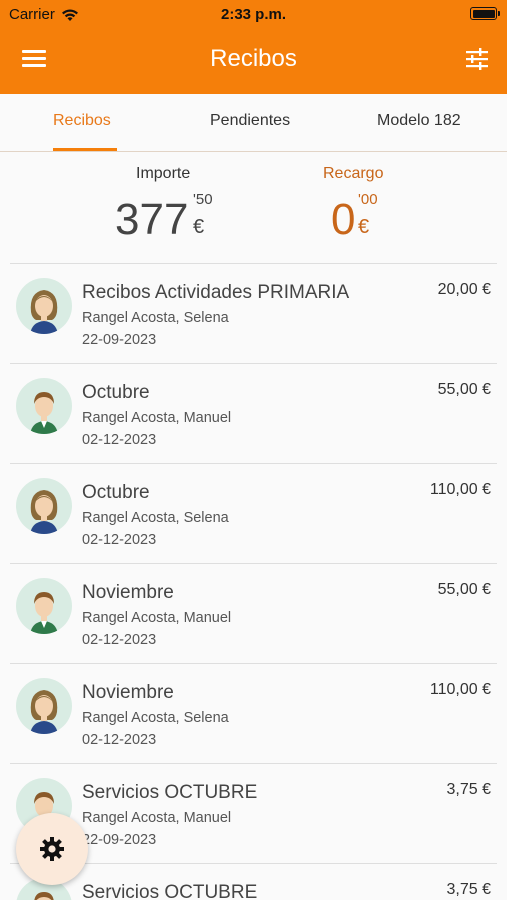 The height and width of the screenshot is (900, 507). Describe the element at coordinates (203, 199) in the screenshot. I see `importe-decimals: '50` at that location.